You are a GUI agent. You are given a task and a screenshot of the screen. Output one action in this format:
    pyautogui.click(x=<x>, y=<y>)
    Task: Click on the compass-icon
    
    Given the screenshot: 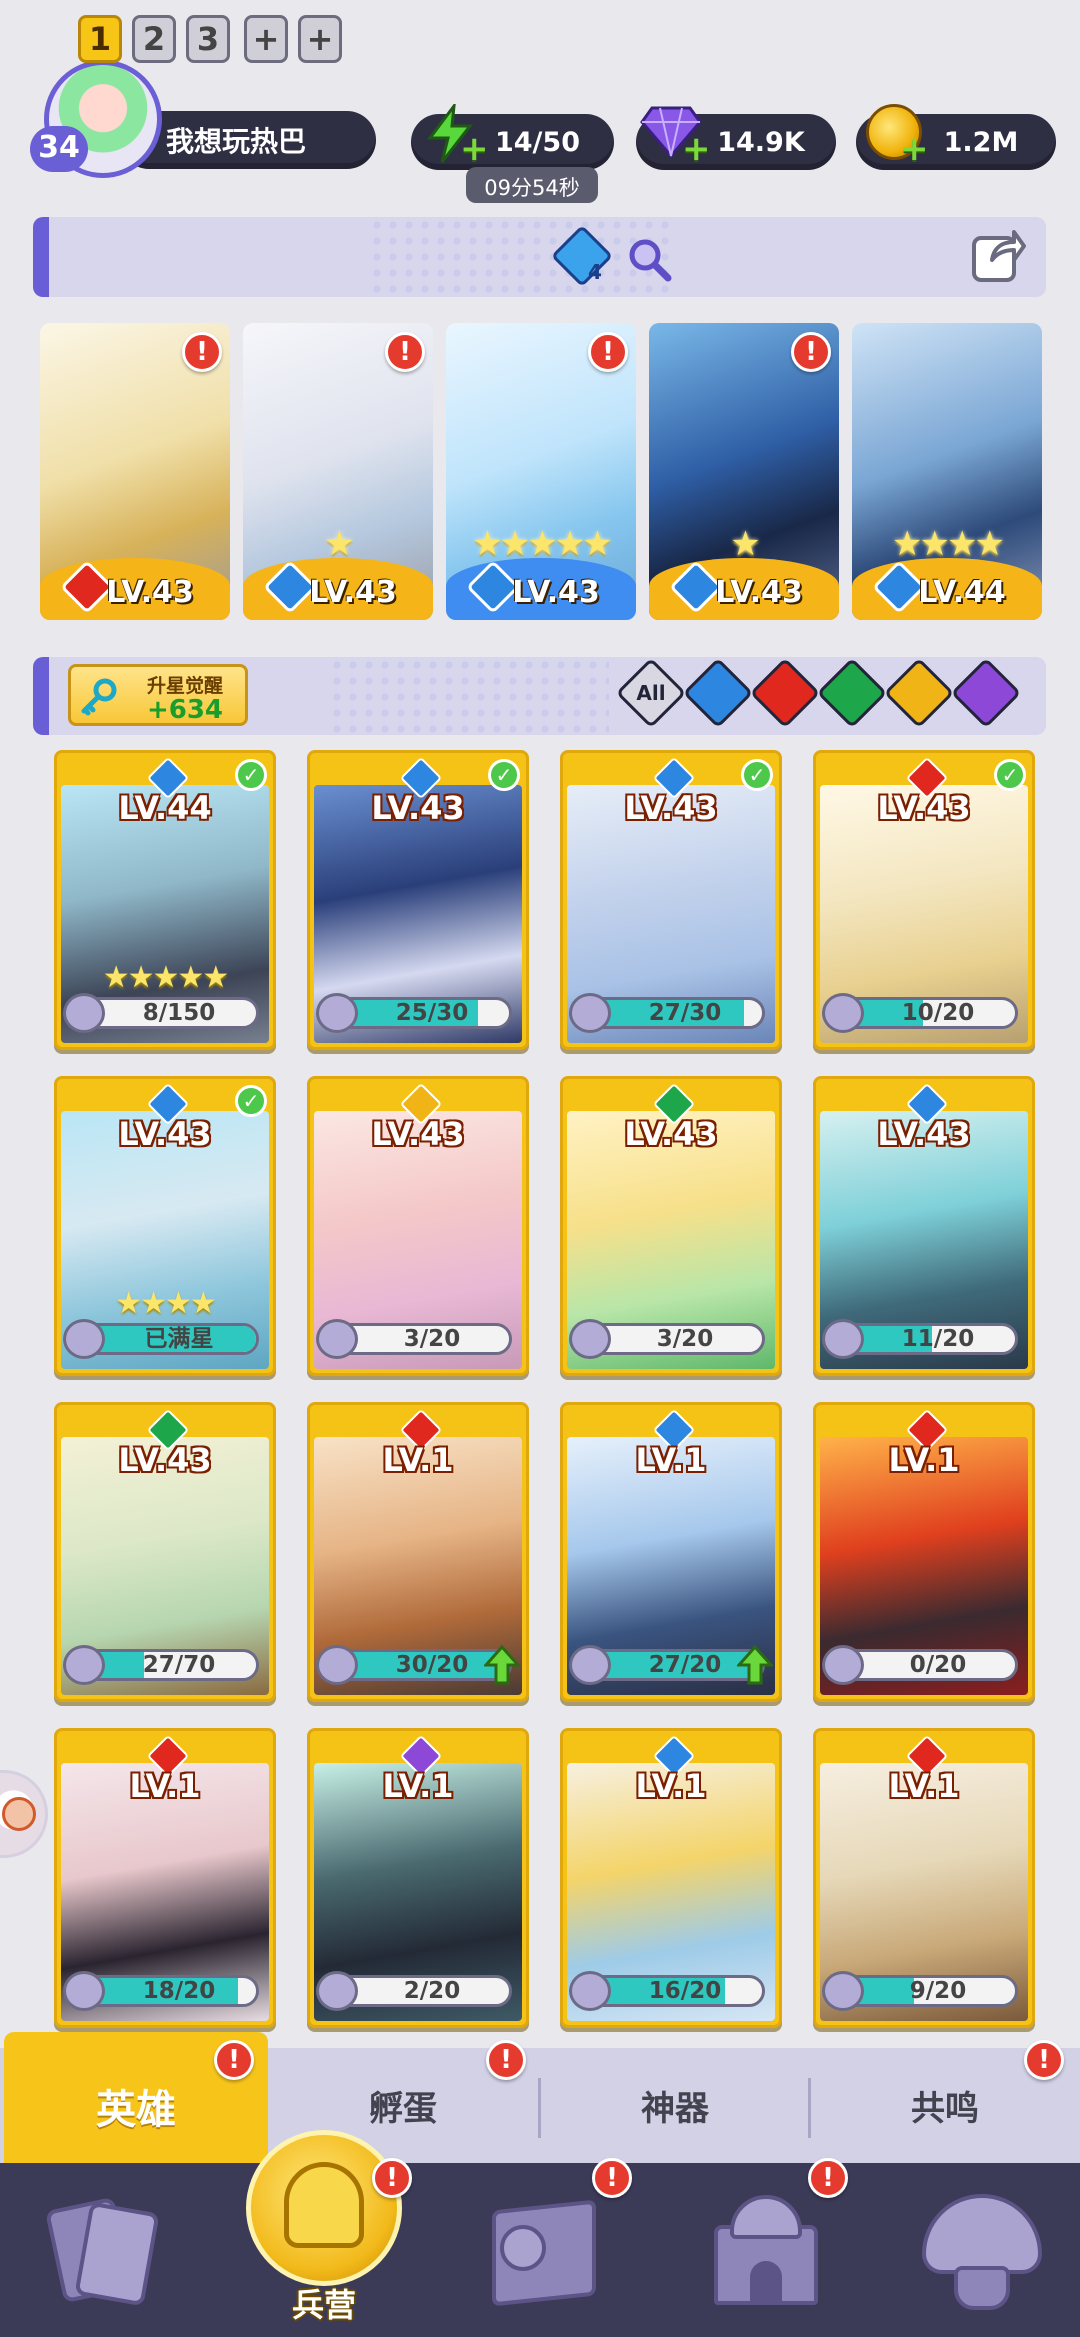 What is the action you would take?
    pyautogui.click(x=523, y=2248)
    